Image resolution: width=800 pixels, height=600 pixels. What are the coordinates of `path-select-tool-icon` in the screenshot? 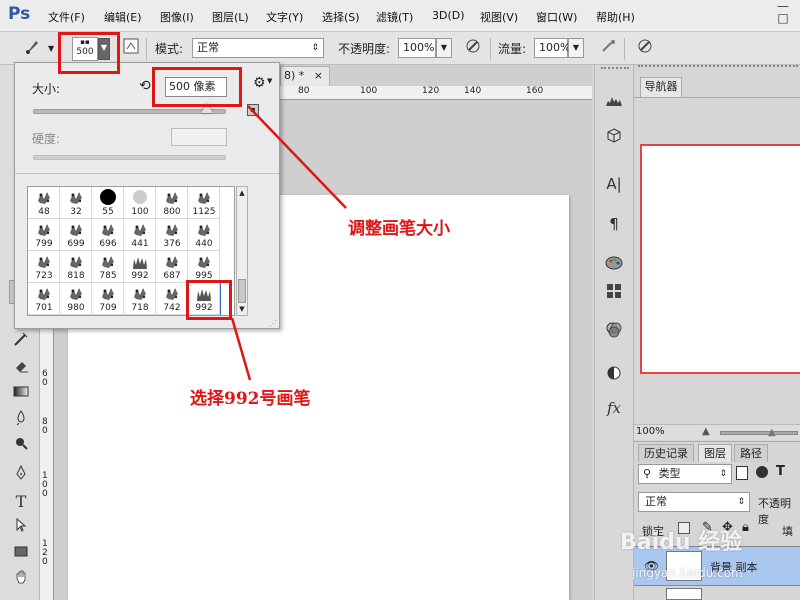 It's located at (21, 528).